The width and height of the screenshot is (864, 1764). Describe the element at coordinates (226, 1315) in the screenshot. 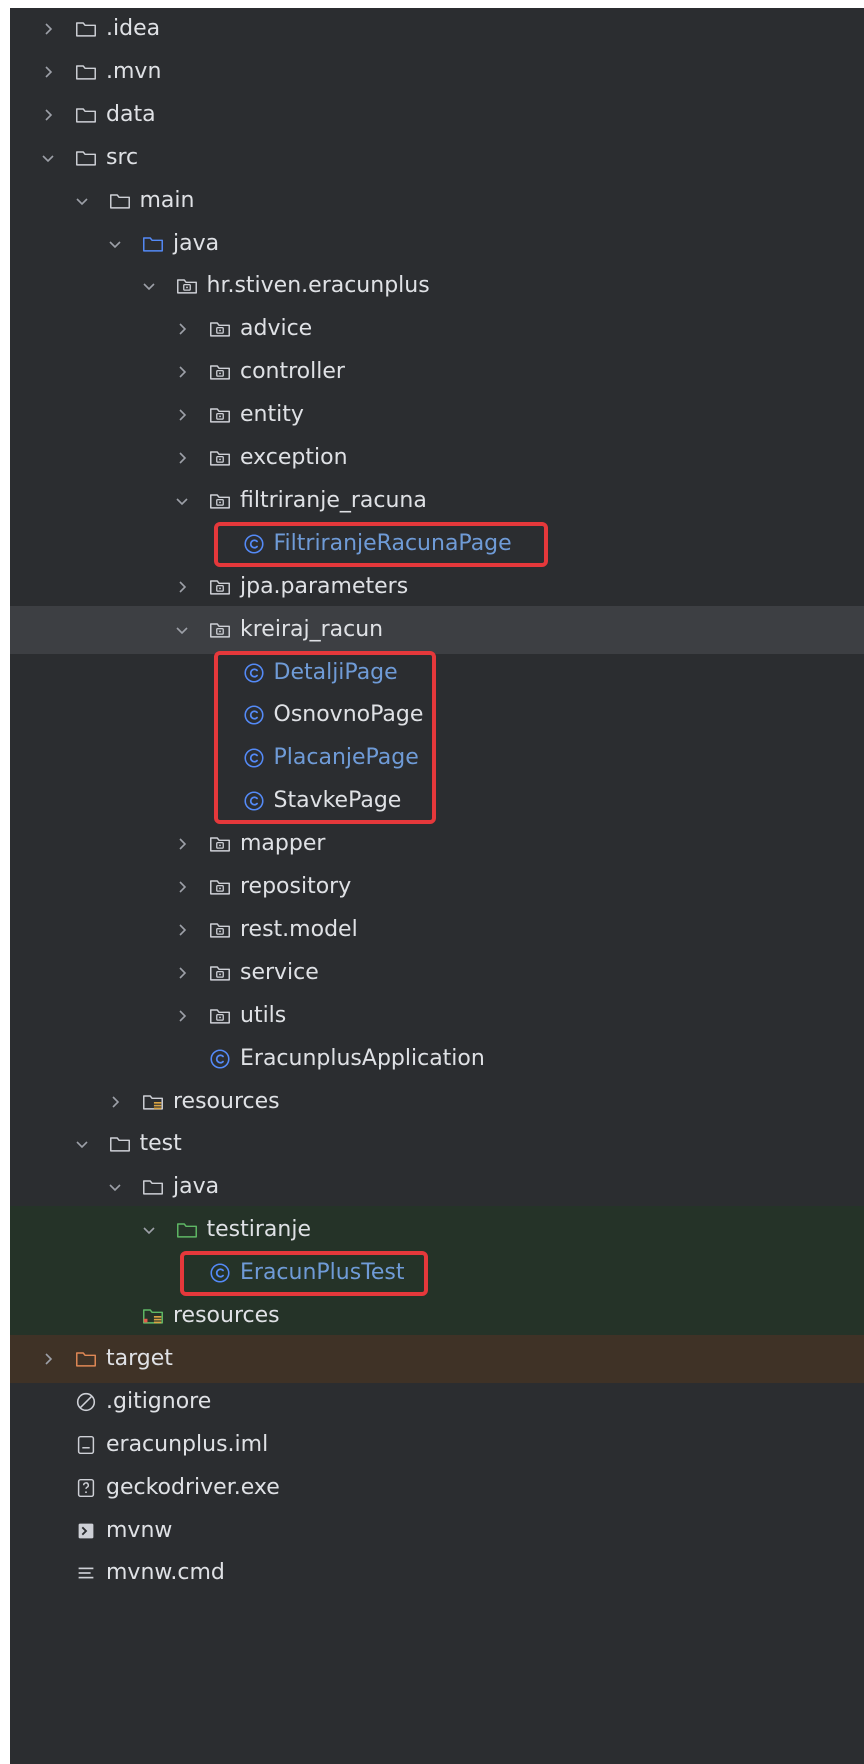

I see `tree-item-label: resources` at that location.